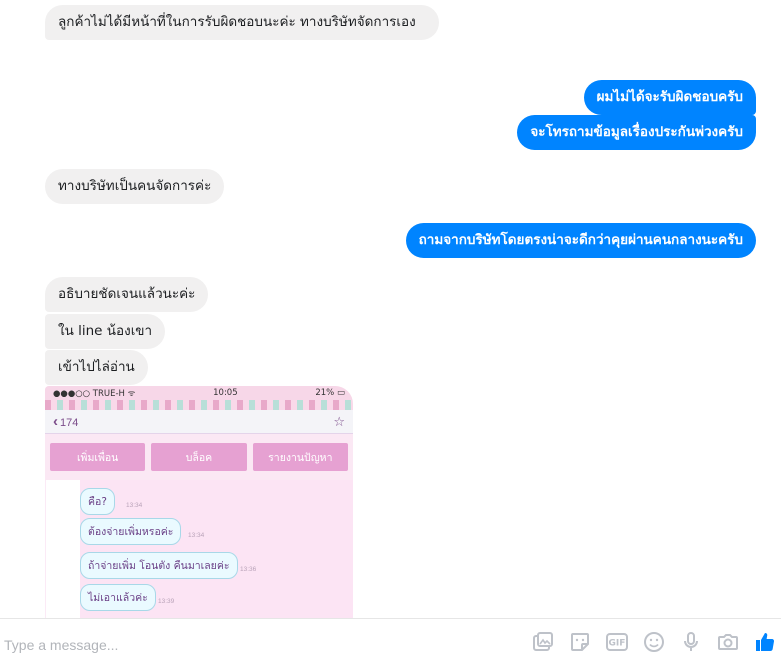 Image resolution: width=781 pixels, height=670 pixels. I want to click on attachment-carrier: ●●●○○ TRUE-H ᯤ, so click(94, 393).